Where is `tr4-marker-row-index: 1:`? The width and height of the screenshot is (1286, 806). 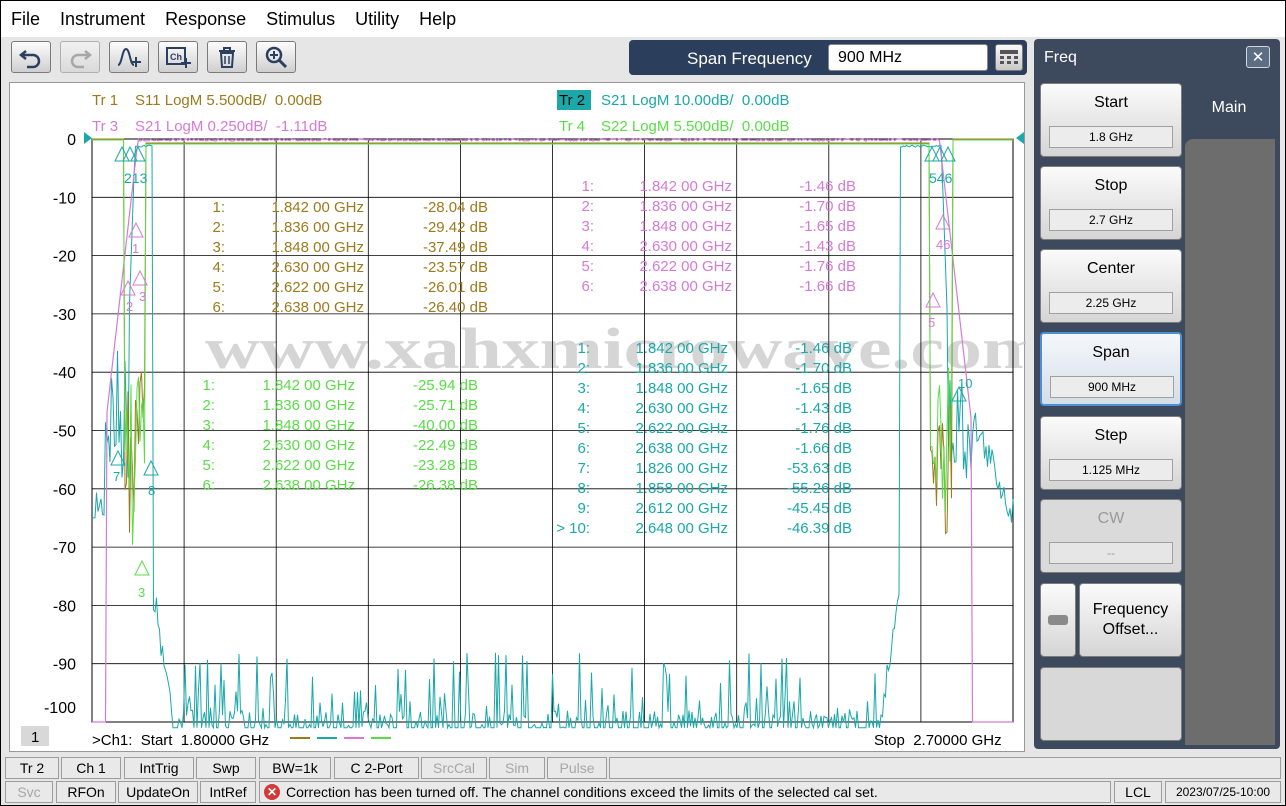 tr4-marker-row-index: 1: is located at coordinates (208, 385).